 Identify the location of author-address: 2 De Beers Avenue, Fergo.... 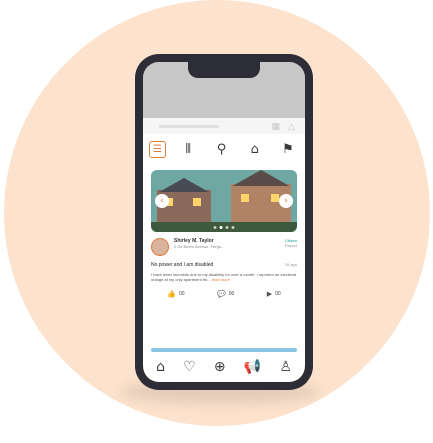
(199, 246).